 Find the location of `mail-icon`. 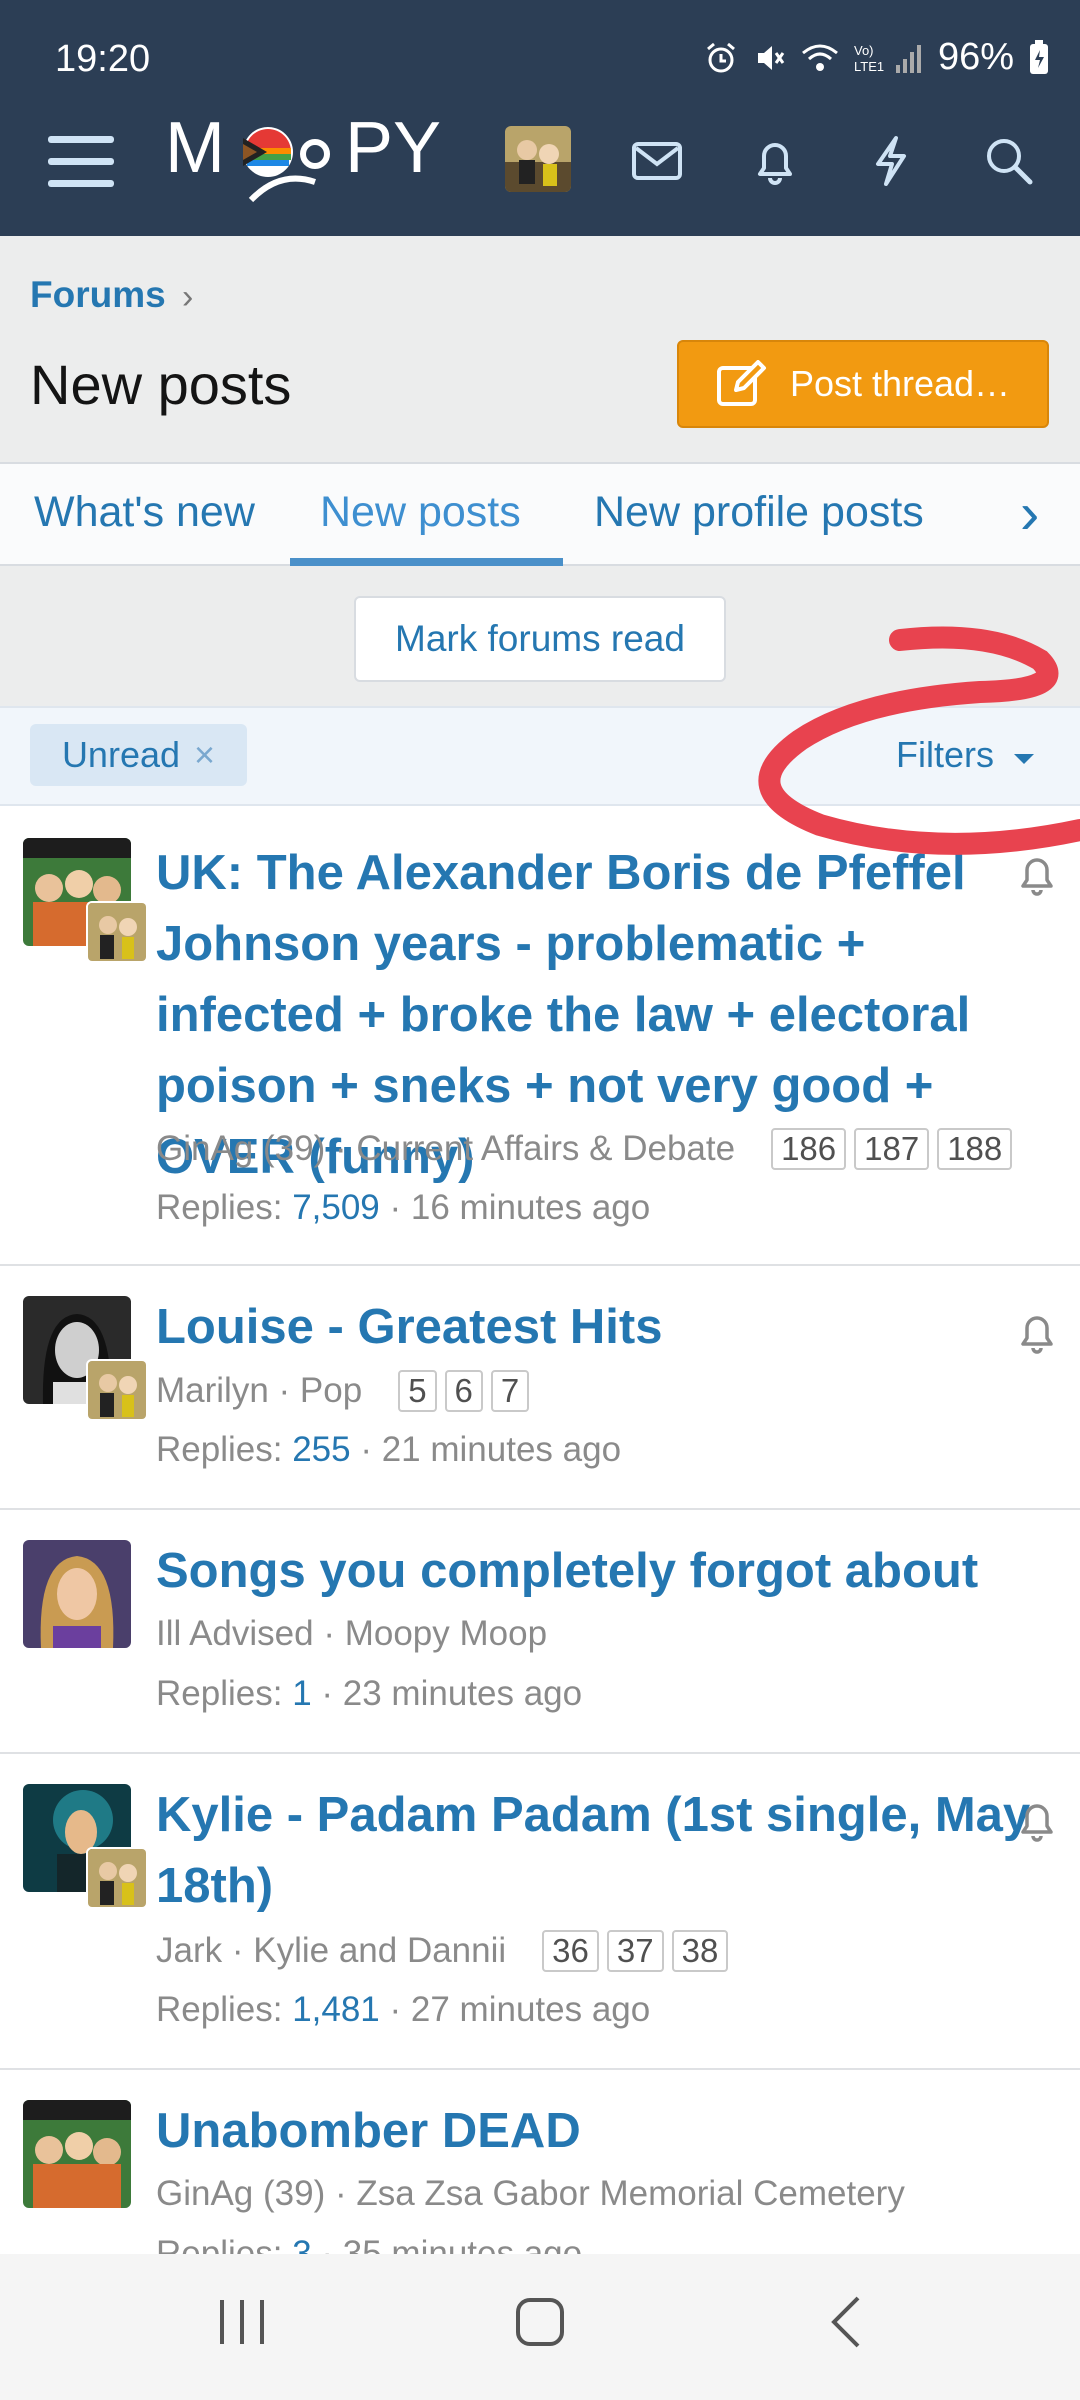

mail-icon is located at coordinates (657, 161).